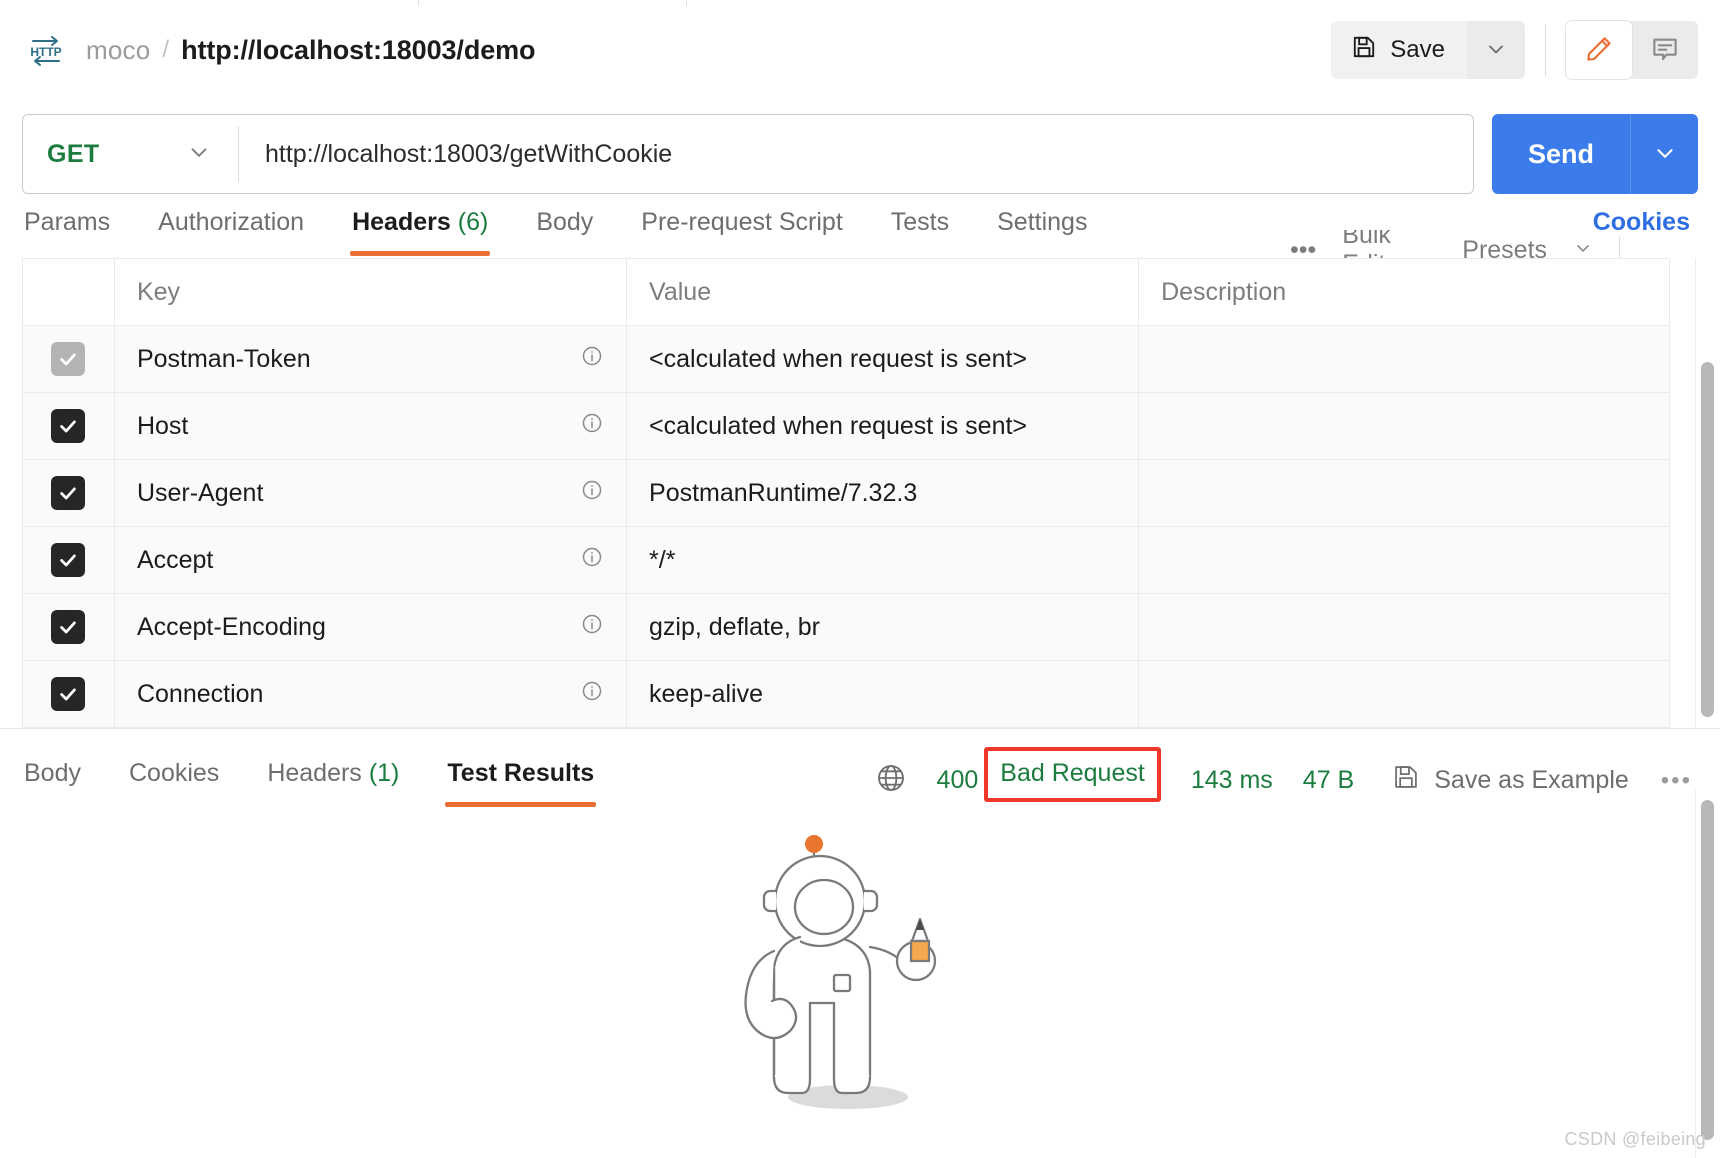 Image resolution: width=1720 pixels, height=1158 pixels. I want to click on comment-button, so click(1665, 50).